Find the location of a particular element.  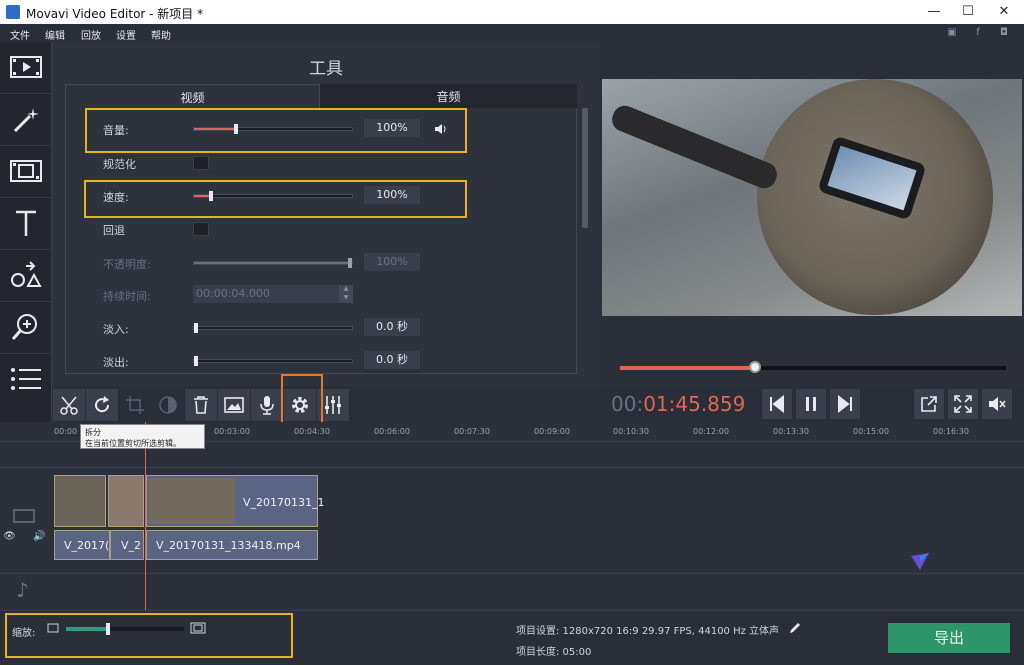

text-icon is located at coordinates (26, 223).